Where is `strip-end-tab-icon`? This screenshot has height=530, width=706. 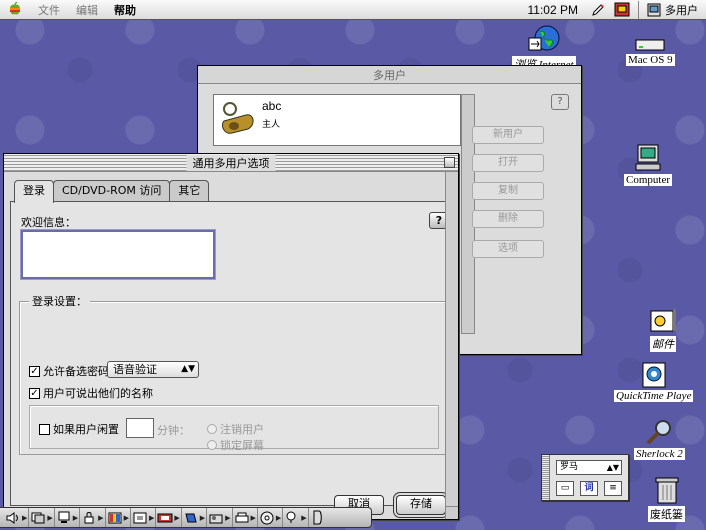 strip-end-tab-icon is located at coordinates (318, 517).